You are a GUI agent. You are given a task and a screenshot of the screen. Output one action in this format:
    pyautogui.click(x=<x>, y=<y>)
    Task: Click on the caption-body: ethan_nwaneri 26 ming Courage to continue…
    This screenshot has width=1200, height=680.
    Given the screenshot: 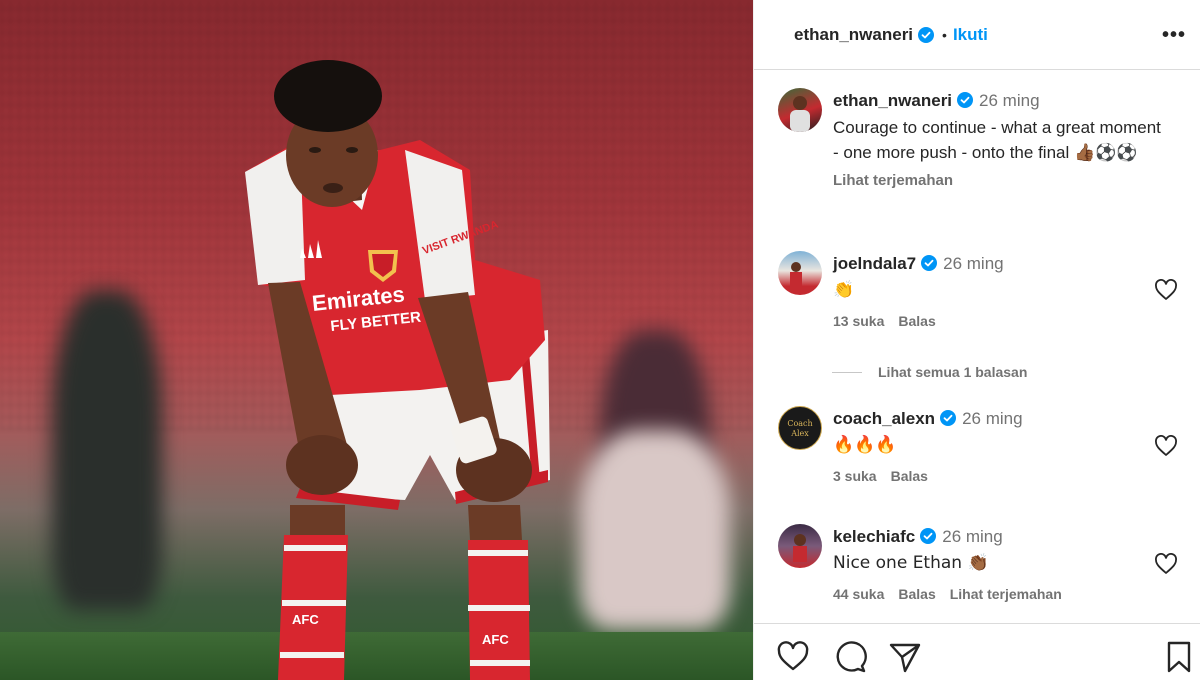 What is the action you would take?
    pyautogui.click(x=998, y=138)
    